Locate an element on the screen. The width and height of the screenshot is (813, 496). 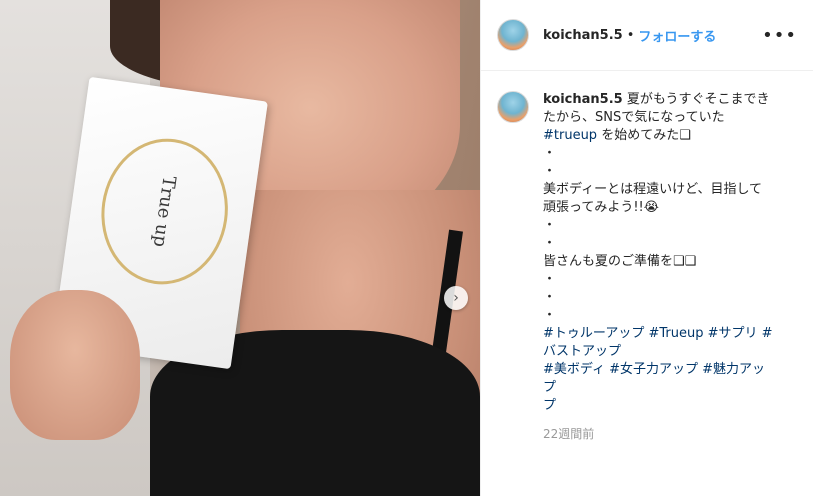
avatar is located at coordinates (513, 35).